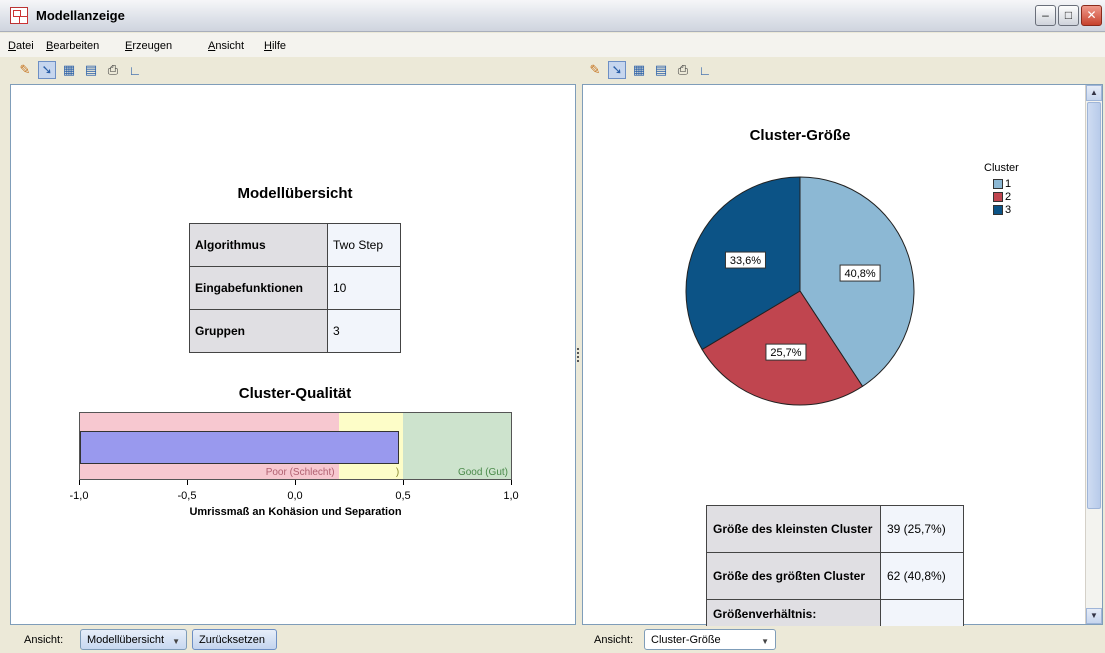 Image resolution: width=1105 pixels, height=653 pixels. What do you see at coordinates (300, 472) in the screenshot?
I see `zone-label-poor: Poor (Schlecht)` at bounding box center [300, 472].